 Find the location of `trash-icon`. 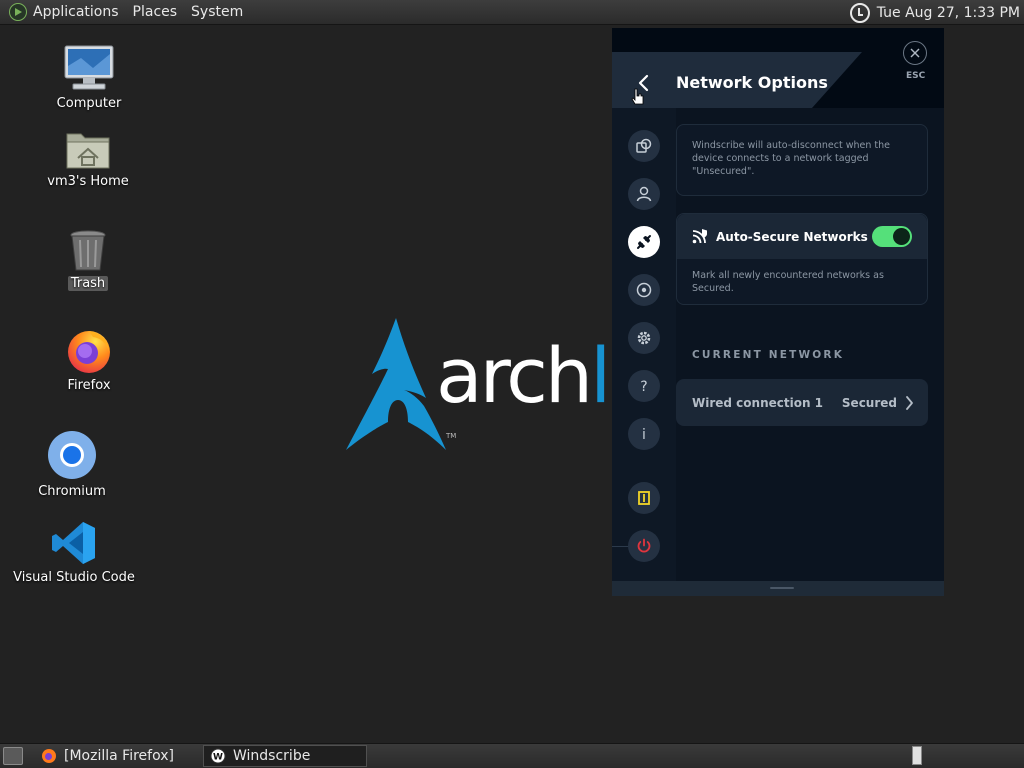

trash-icon is located at coordinates (88, 250).